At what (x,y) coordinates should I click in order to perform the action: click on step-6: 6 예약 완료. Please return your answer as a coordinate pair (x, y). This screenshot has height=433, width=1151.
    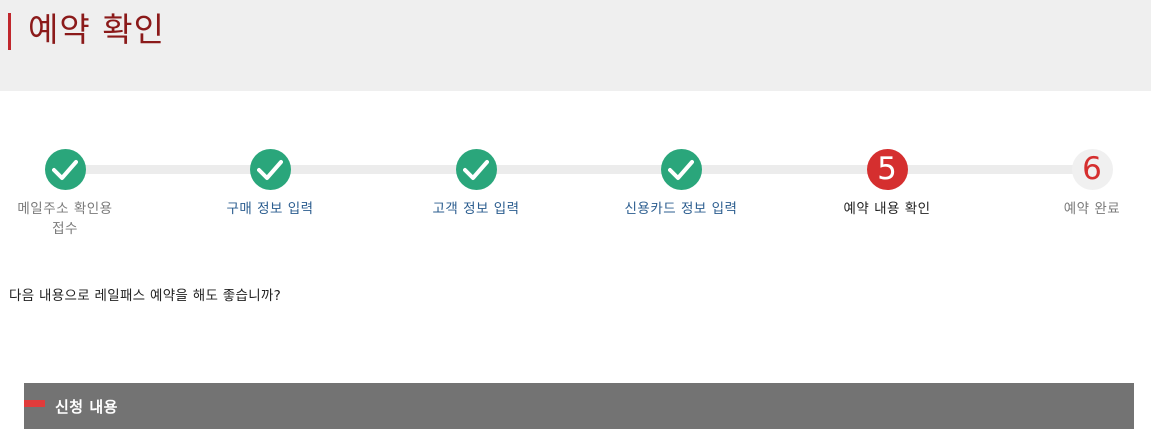
    Looking at the image, I should click on (1089, 184).